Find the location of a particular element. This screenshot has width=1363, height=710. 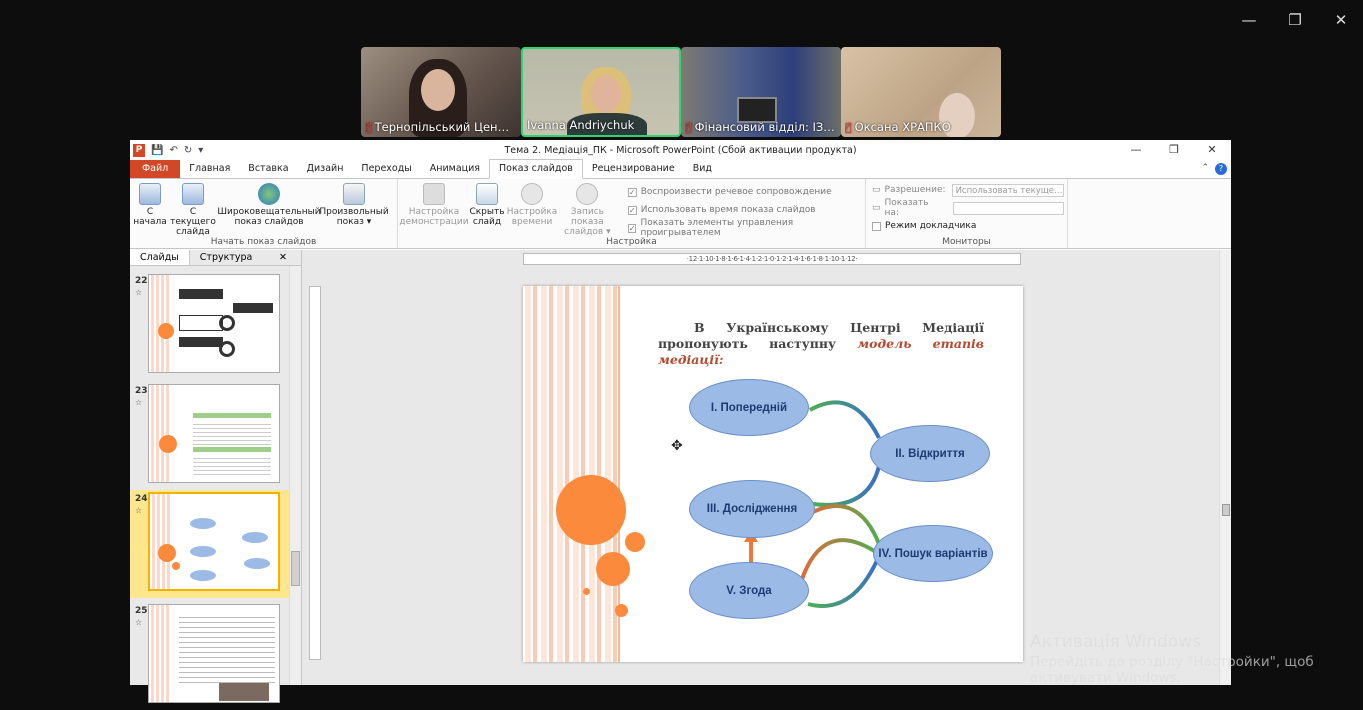

slide-thumbnail: 25 ☆ is located at coordinates (209, 656).